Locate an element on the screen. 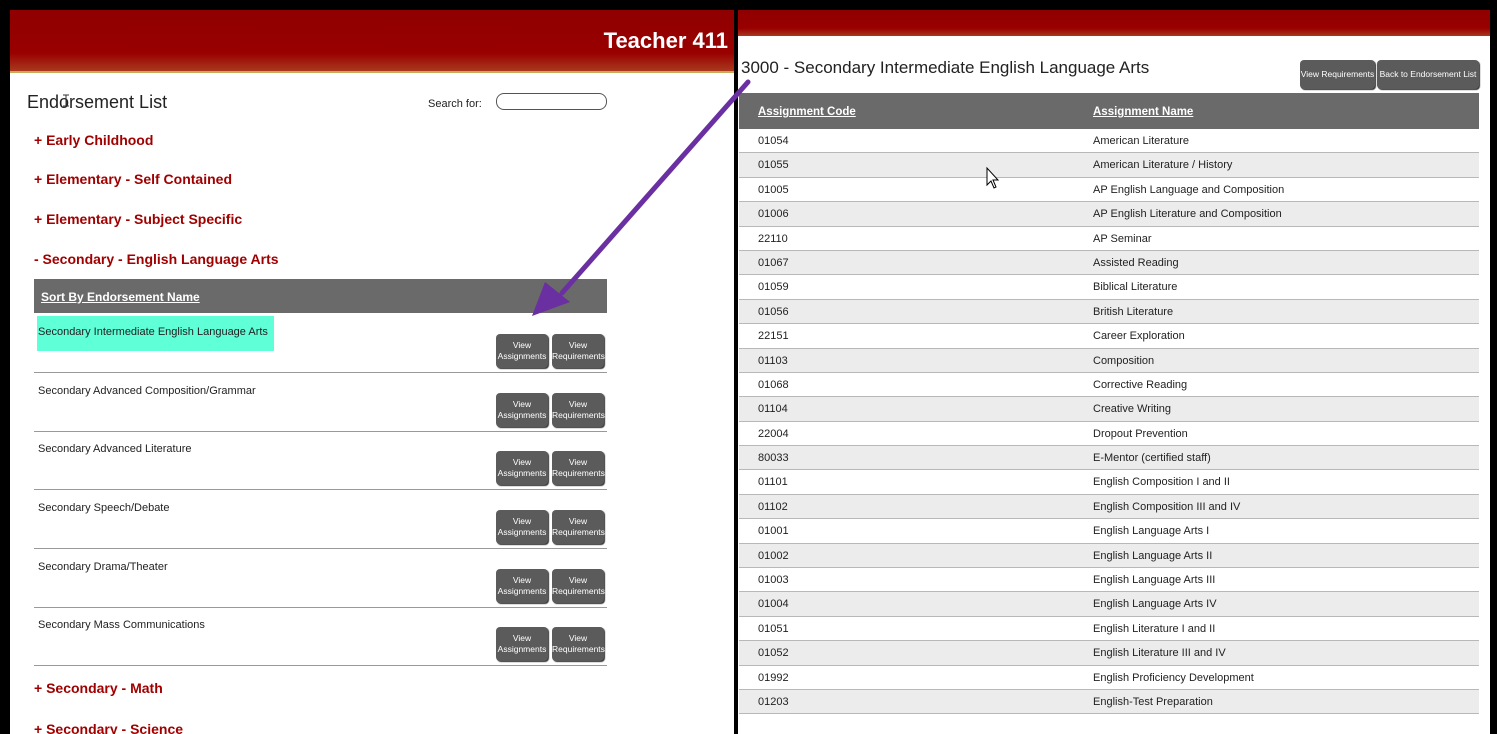 The width and height of the screenshot is (1497, 734). assignment-name-cell: American Literature / History is located at coordinates (1163, 165).